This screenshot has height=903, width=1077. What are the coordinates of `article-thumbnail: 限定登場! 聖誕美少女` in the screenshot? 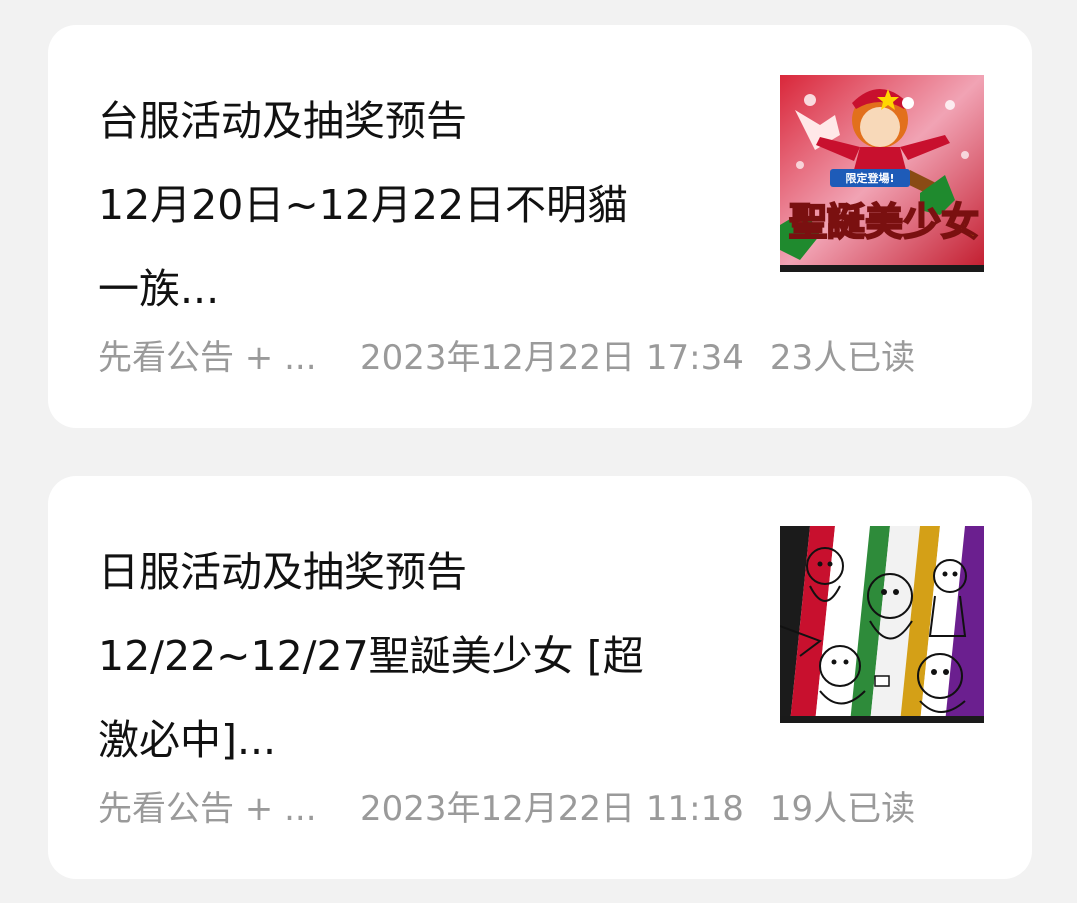 It's located at (882, 173).